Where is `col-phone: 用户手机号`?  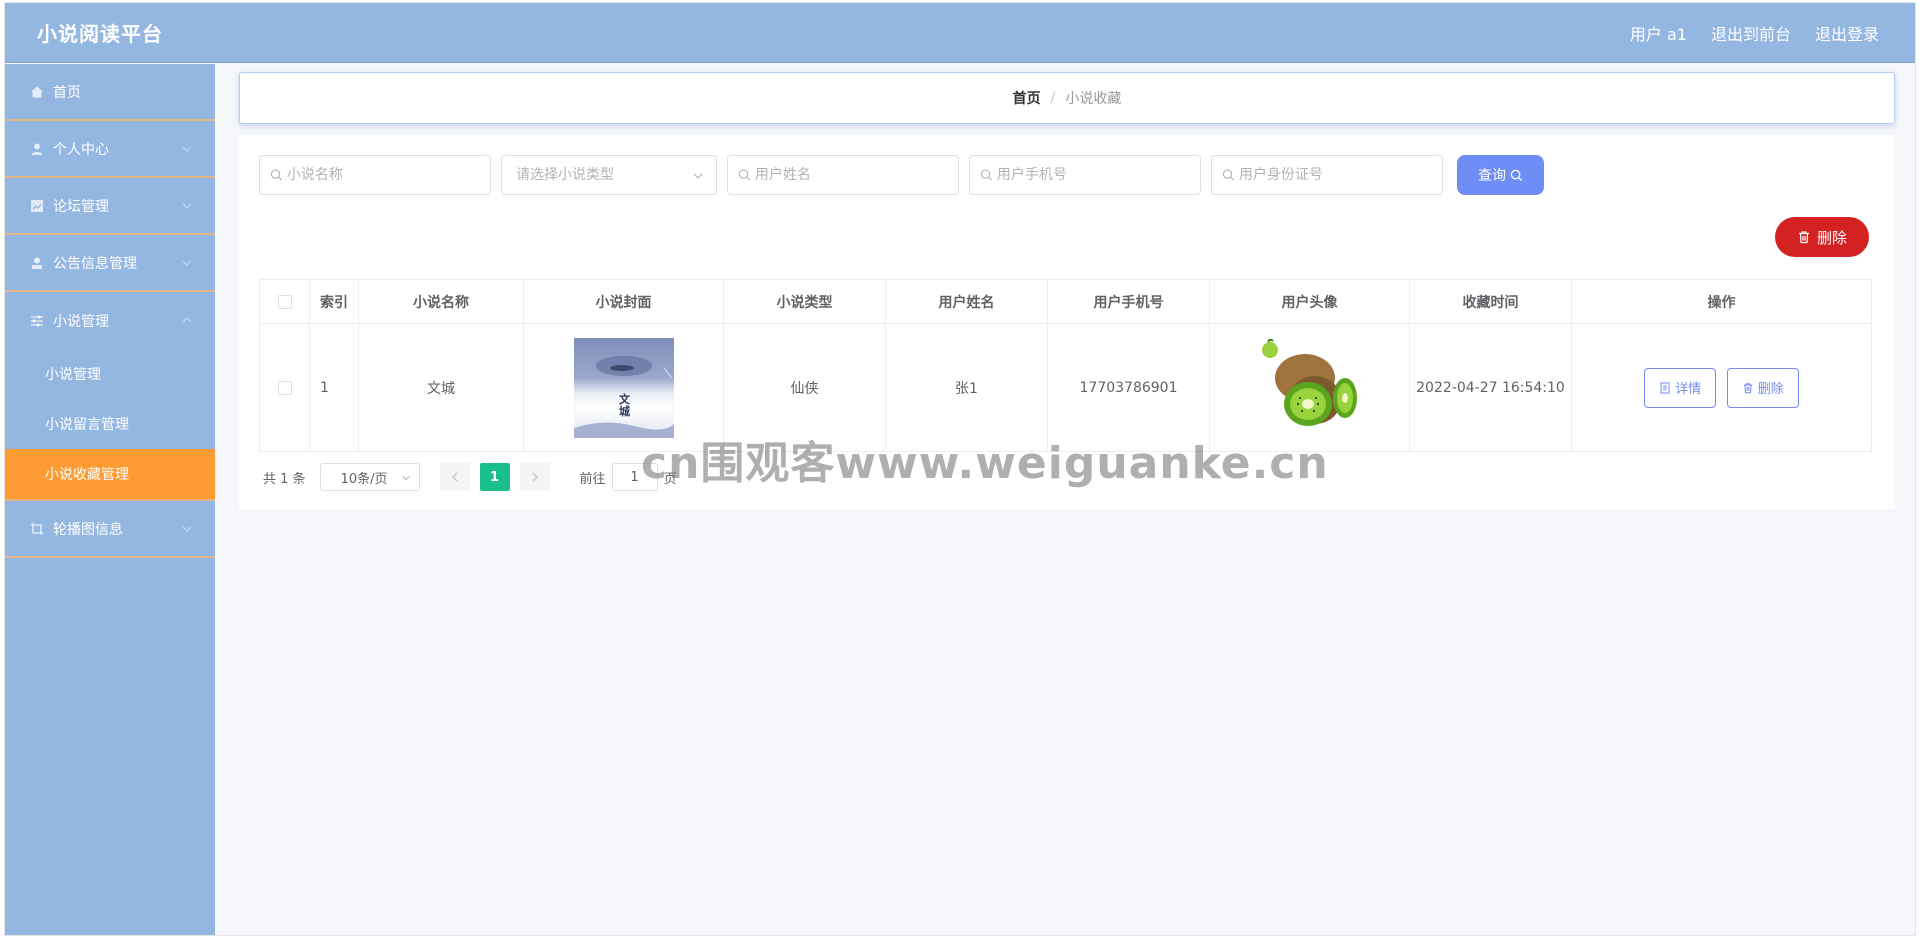
col-phone: 用户手机号 is located at coordinates (1128, 301).